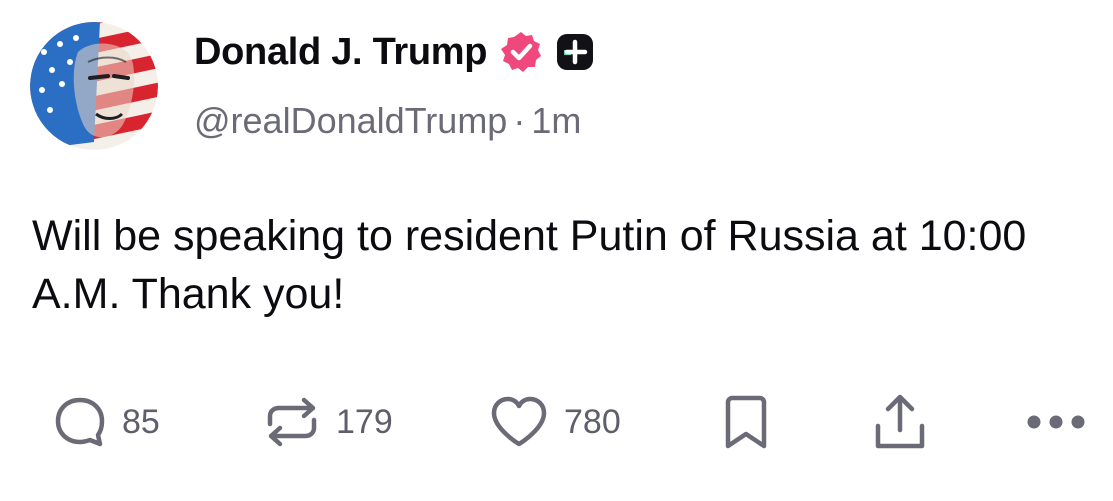 Image resolution: width=1113 pixels, height=501 pixels. I want to click on more-icon, so click(1056, 422).